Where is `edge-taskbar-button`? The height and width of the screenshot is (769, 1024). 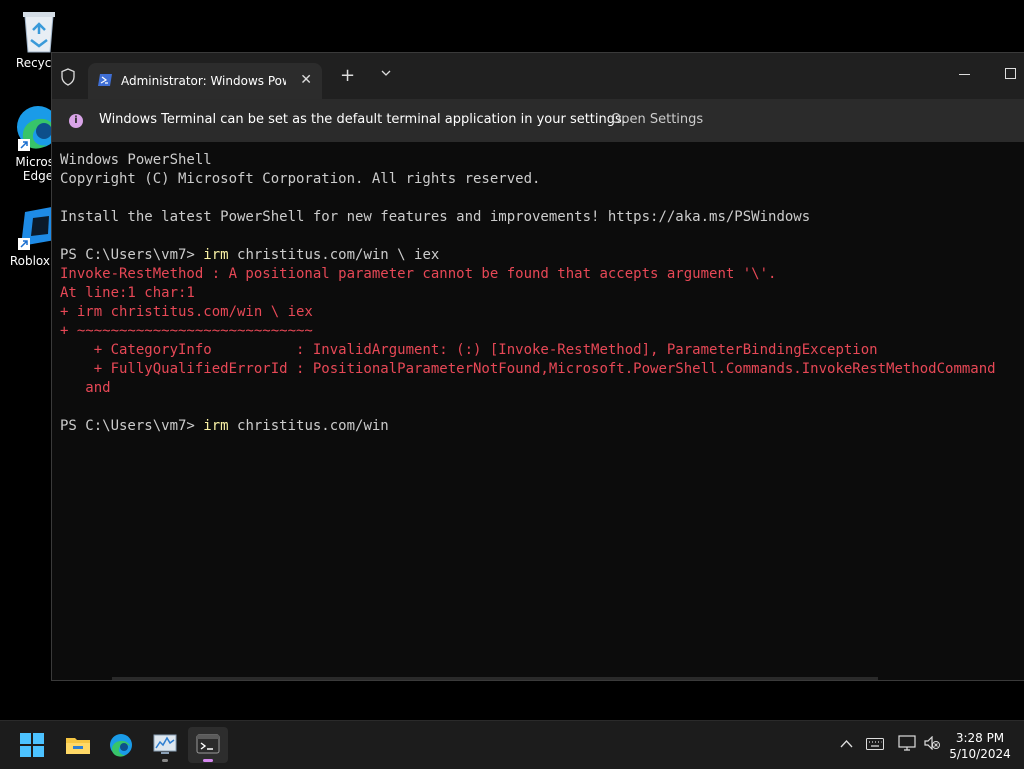 edge-taskbar-button is located at coordinates (121, 745).